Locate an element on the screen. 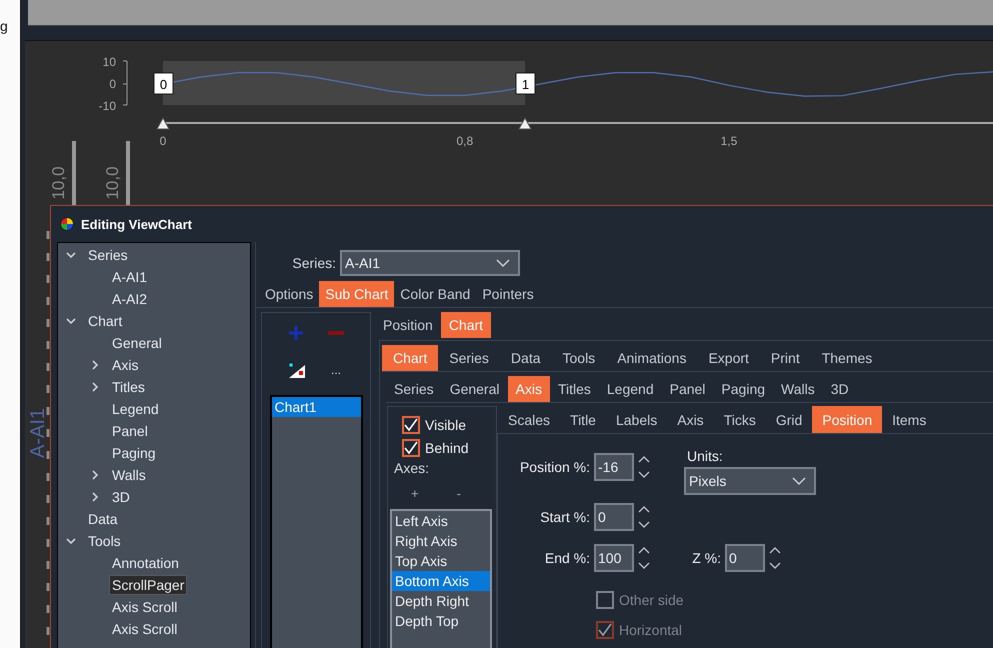  chart-edit-icon is located at coordinates (296, 370).